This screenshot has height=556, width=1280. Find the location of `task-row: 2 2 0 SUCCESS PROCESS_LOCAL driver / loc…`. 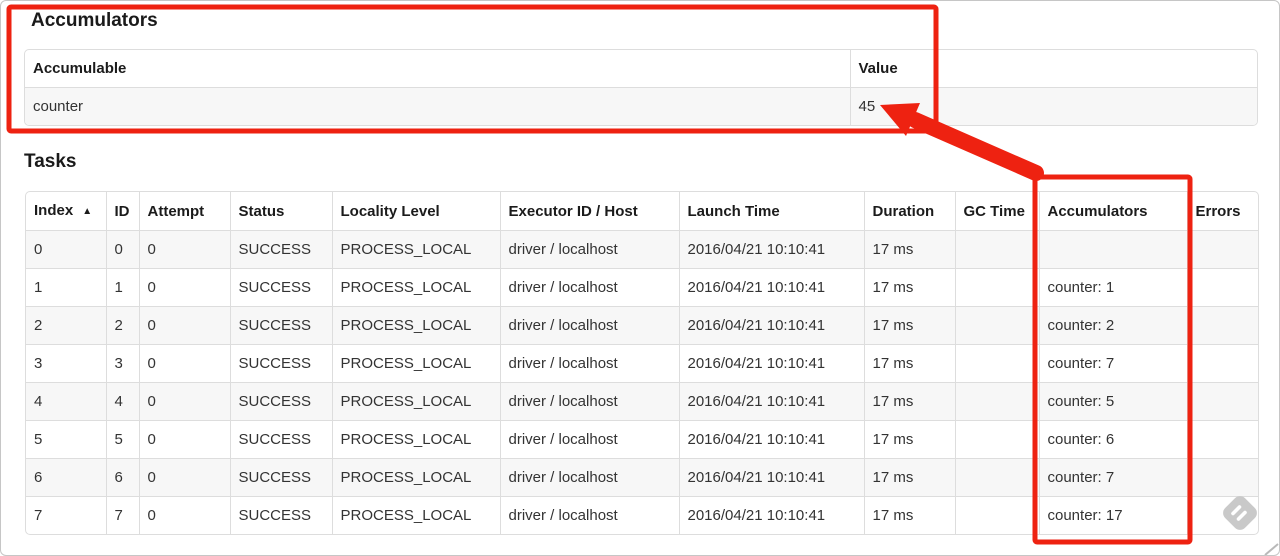

task-row: 2 2 0 SUCCESS PROCESS_LOCAL driver / loc… is located at coordinates (642, 325).